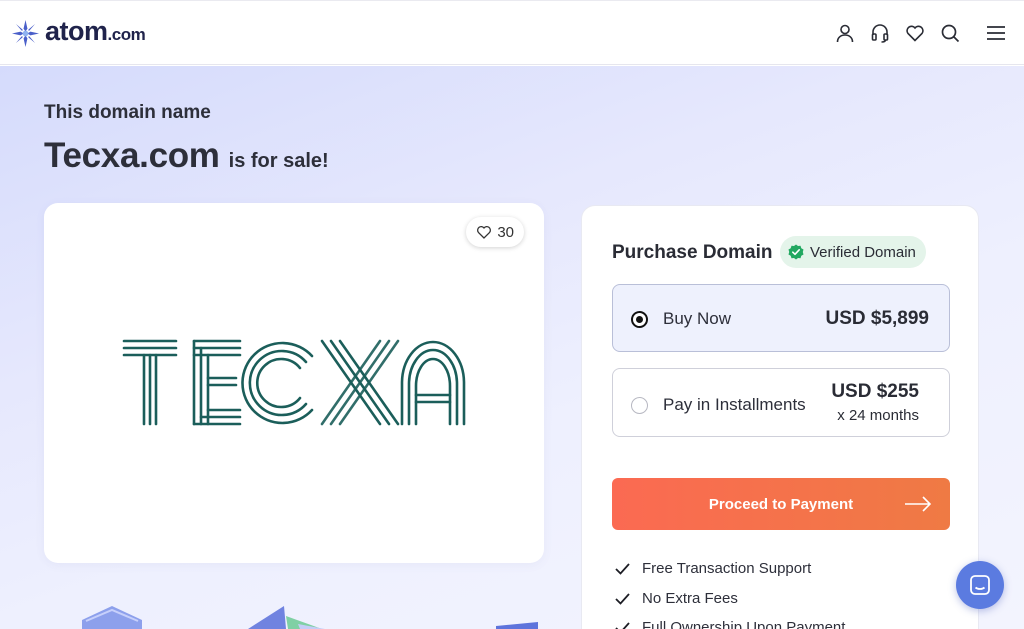  What do you see at coordinates (127, 112) in the screenshot?
I see `eyebrow-text: This domain name` at bounding box center [127, 112].